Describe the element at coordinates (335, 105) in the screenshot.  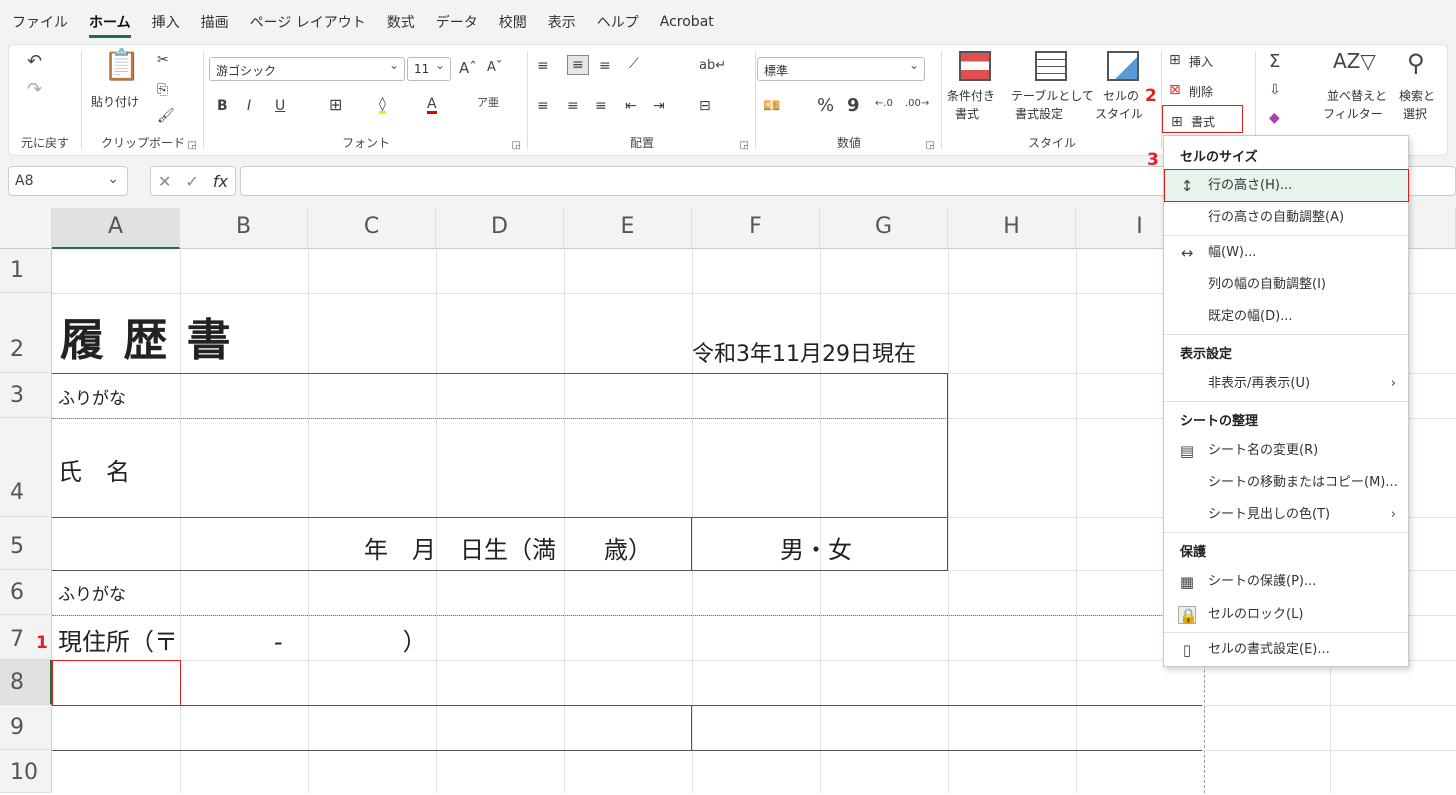
I see `borders-icon: ⊞` at that location.